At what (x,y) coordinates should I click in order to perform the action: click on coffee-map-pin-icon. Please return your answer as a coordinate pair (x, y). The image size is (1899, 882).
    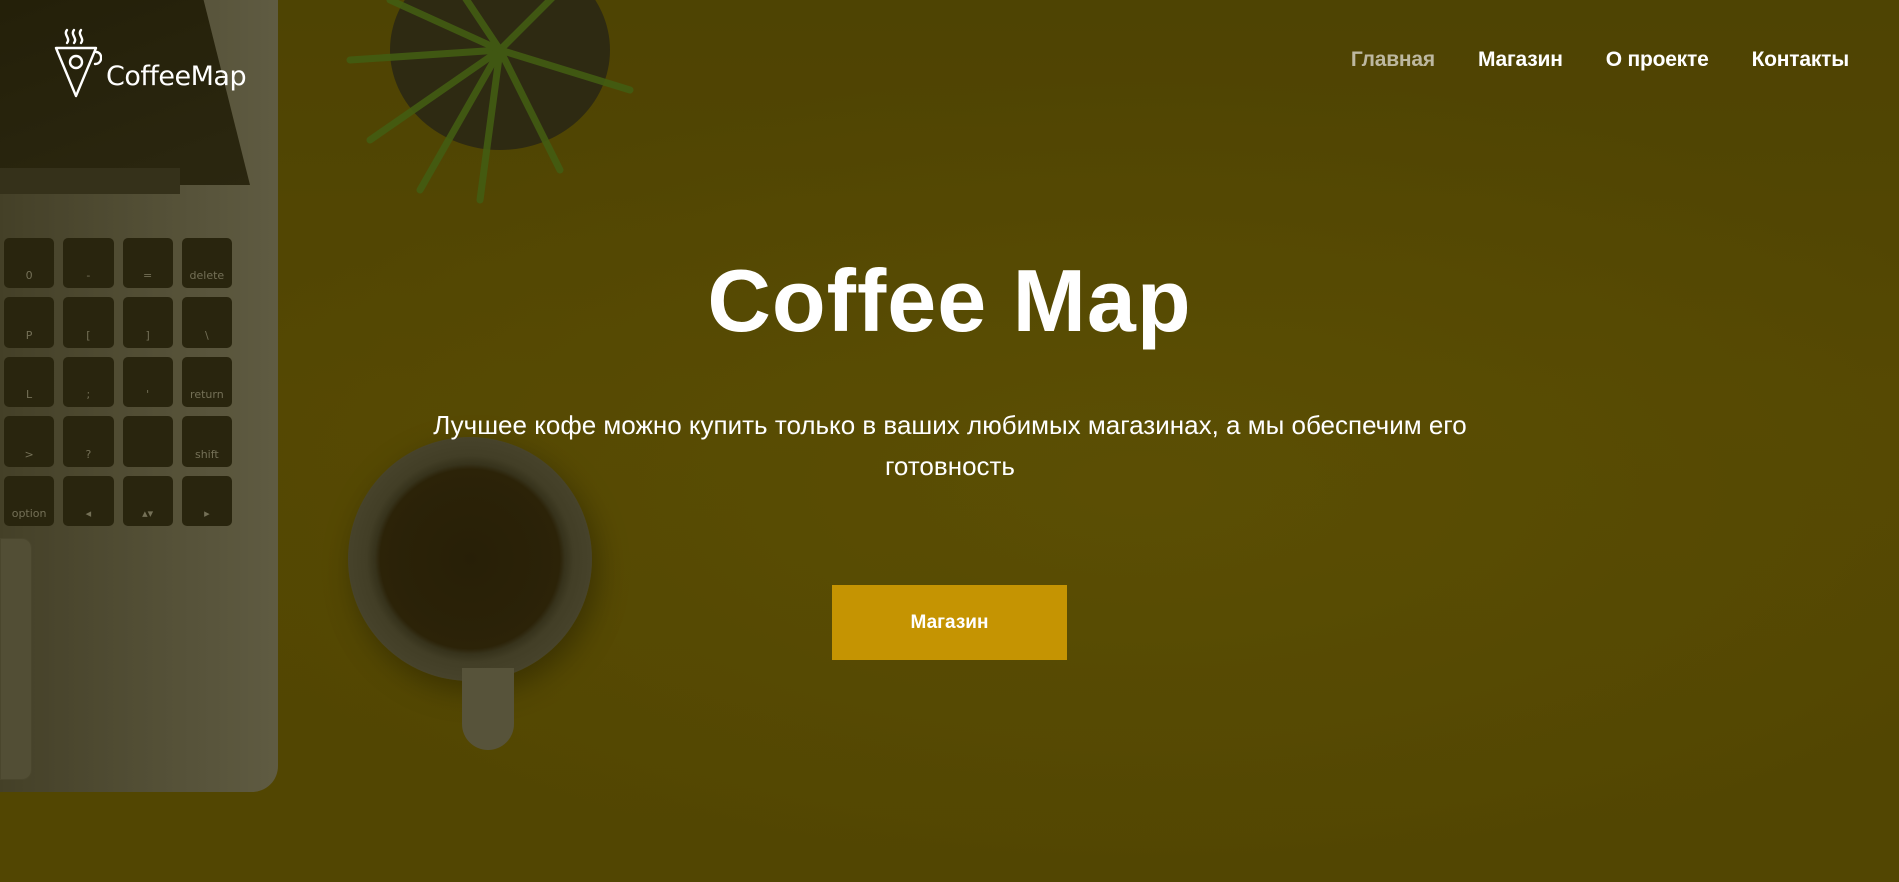
    Looking at the image, I should click on (78, 63).